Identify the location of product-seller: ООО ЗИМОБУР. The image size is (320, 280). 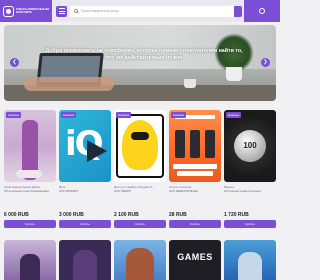
(69, 191).